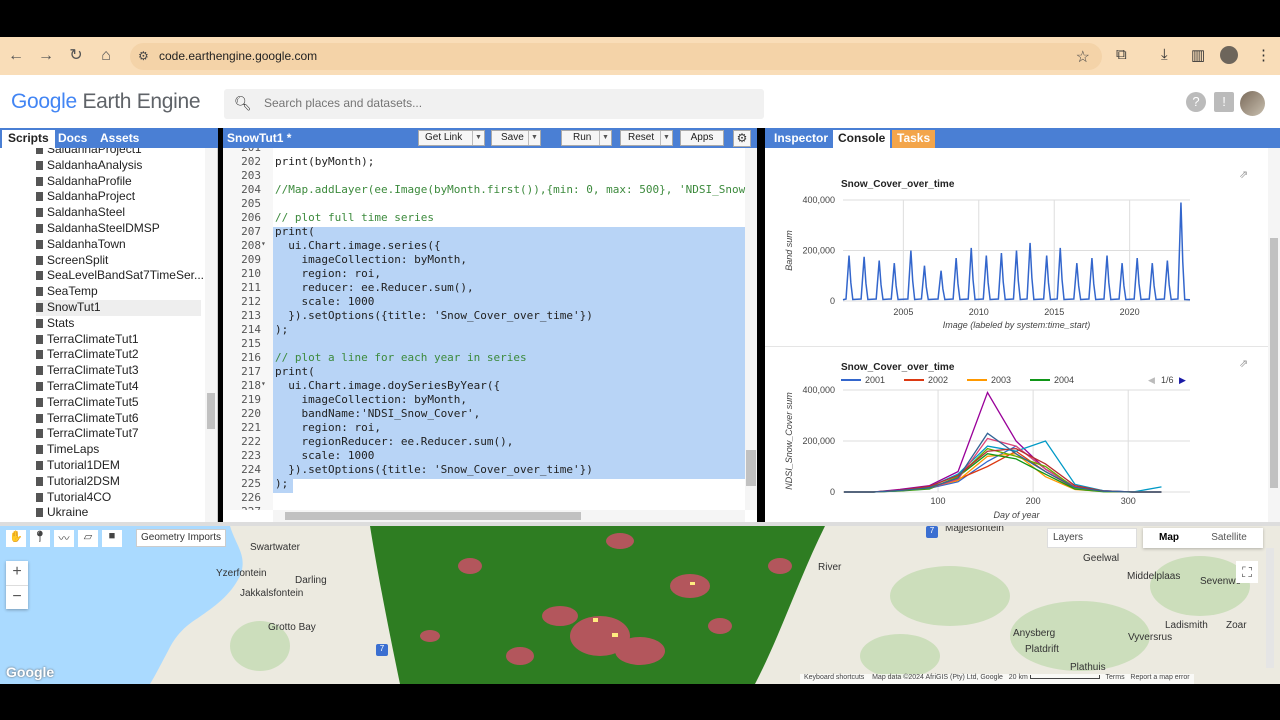 This screenshot has height=720, width=1280. I want to click on line-number: 213, so click(251, 315).